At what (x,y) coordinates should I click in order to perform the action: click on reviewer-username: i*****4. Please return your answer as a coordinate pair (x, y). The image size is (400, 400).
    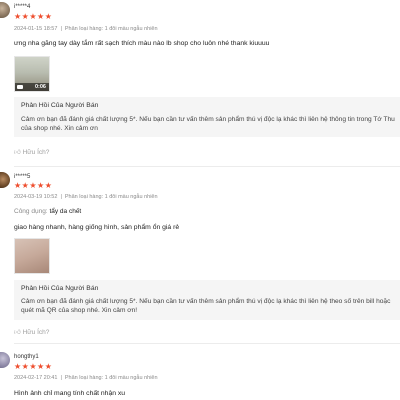
    Looking at the image, I should click on (22, 7).